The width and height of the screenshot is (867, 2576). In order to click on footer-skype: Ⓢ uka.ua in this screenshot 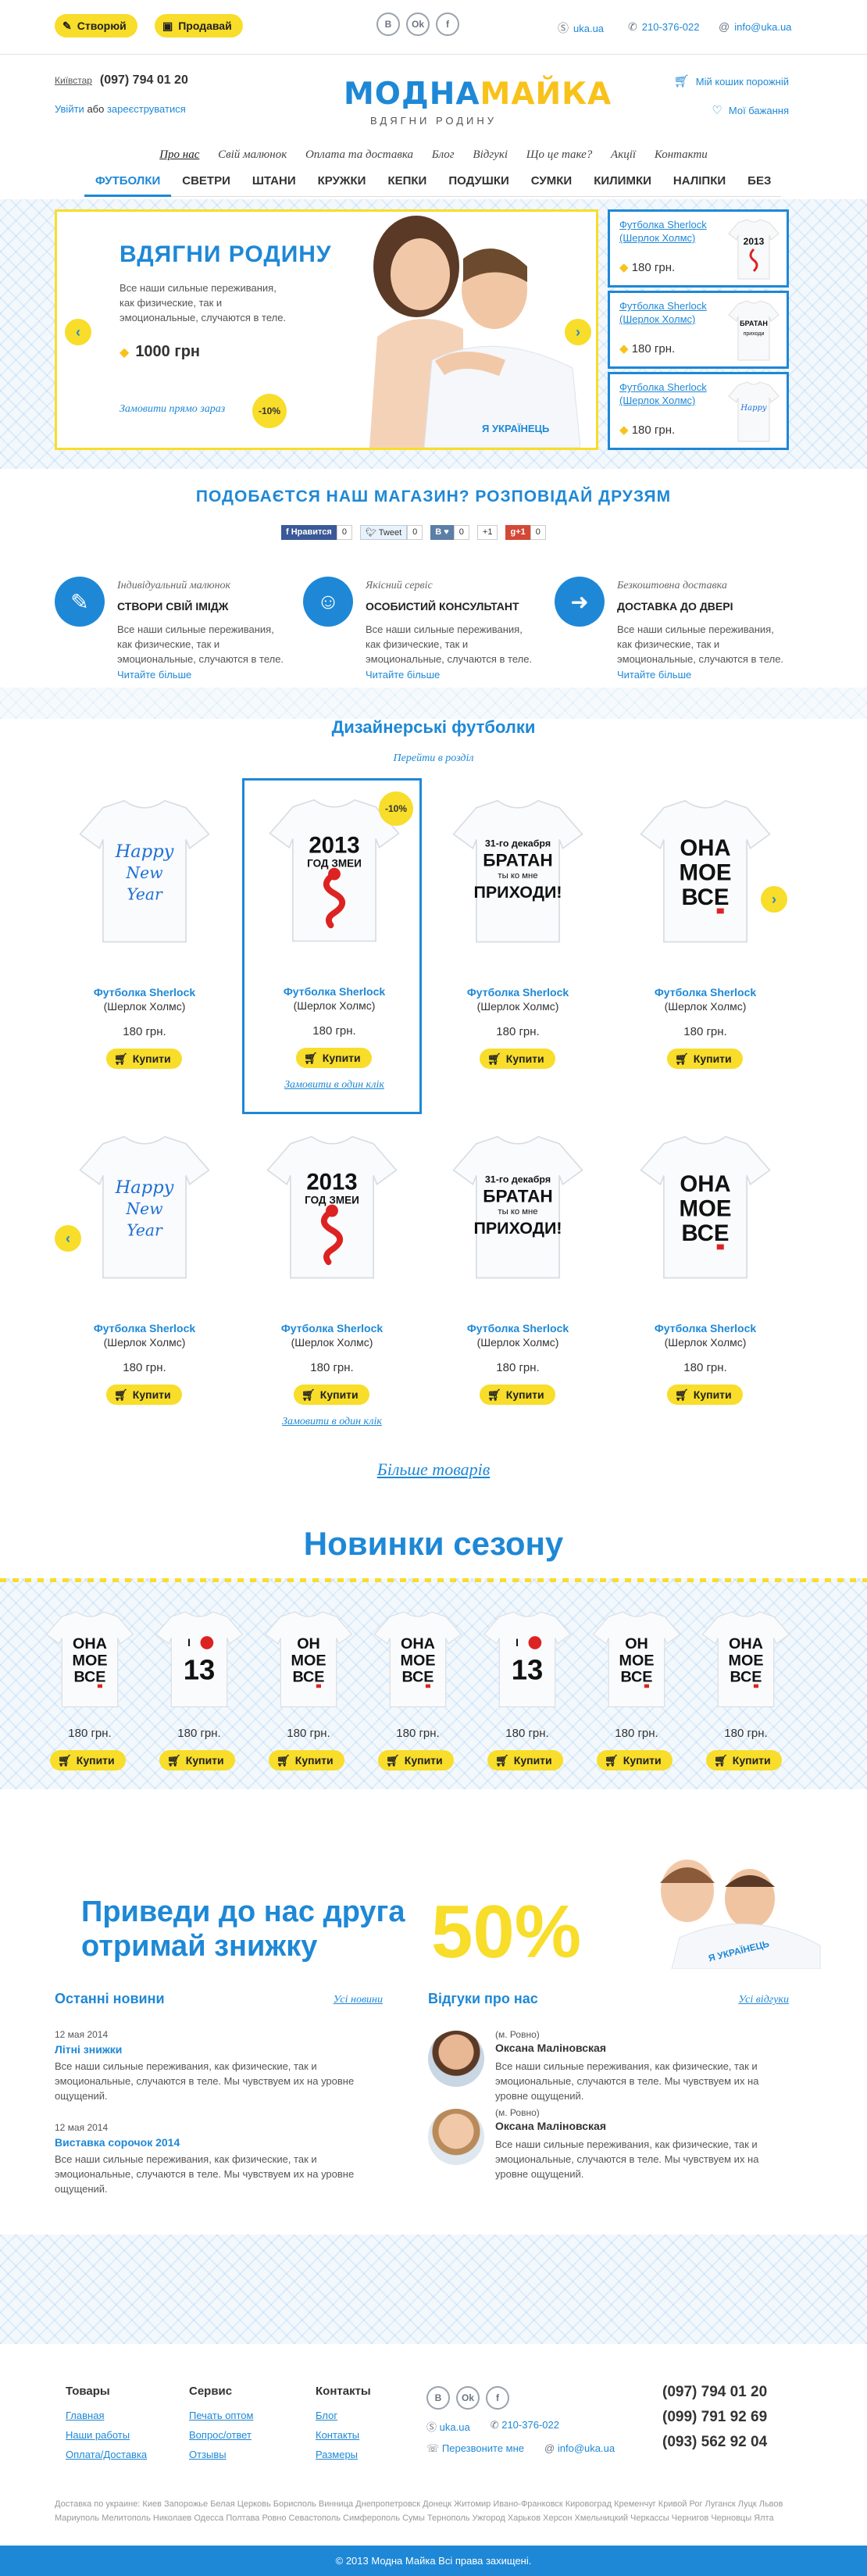, I will do `click(448, 2426)`.